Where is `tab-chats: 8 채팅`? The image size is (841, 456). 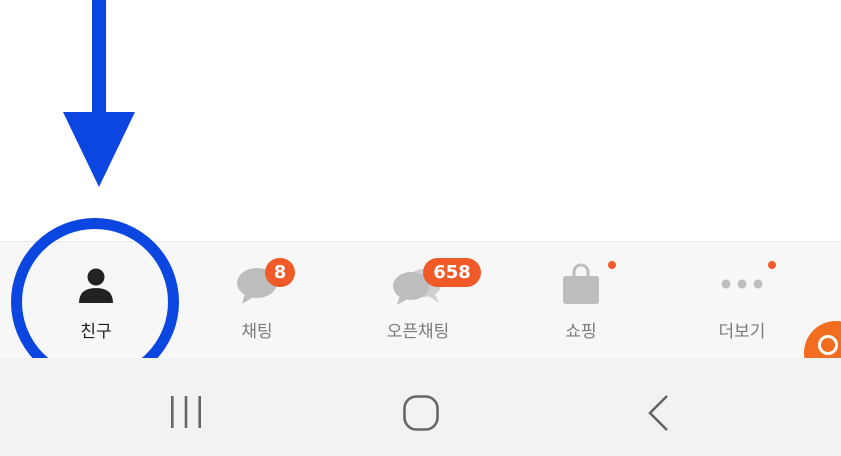 tab-chats: 8 채팅 is located at coordinates (257, 300).